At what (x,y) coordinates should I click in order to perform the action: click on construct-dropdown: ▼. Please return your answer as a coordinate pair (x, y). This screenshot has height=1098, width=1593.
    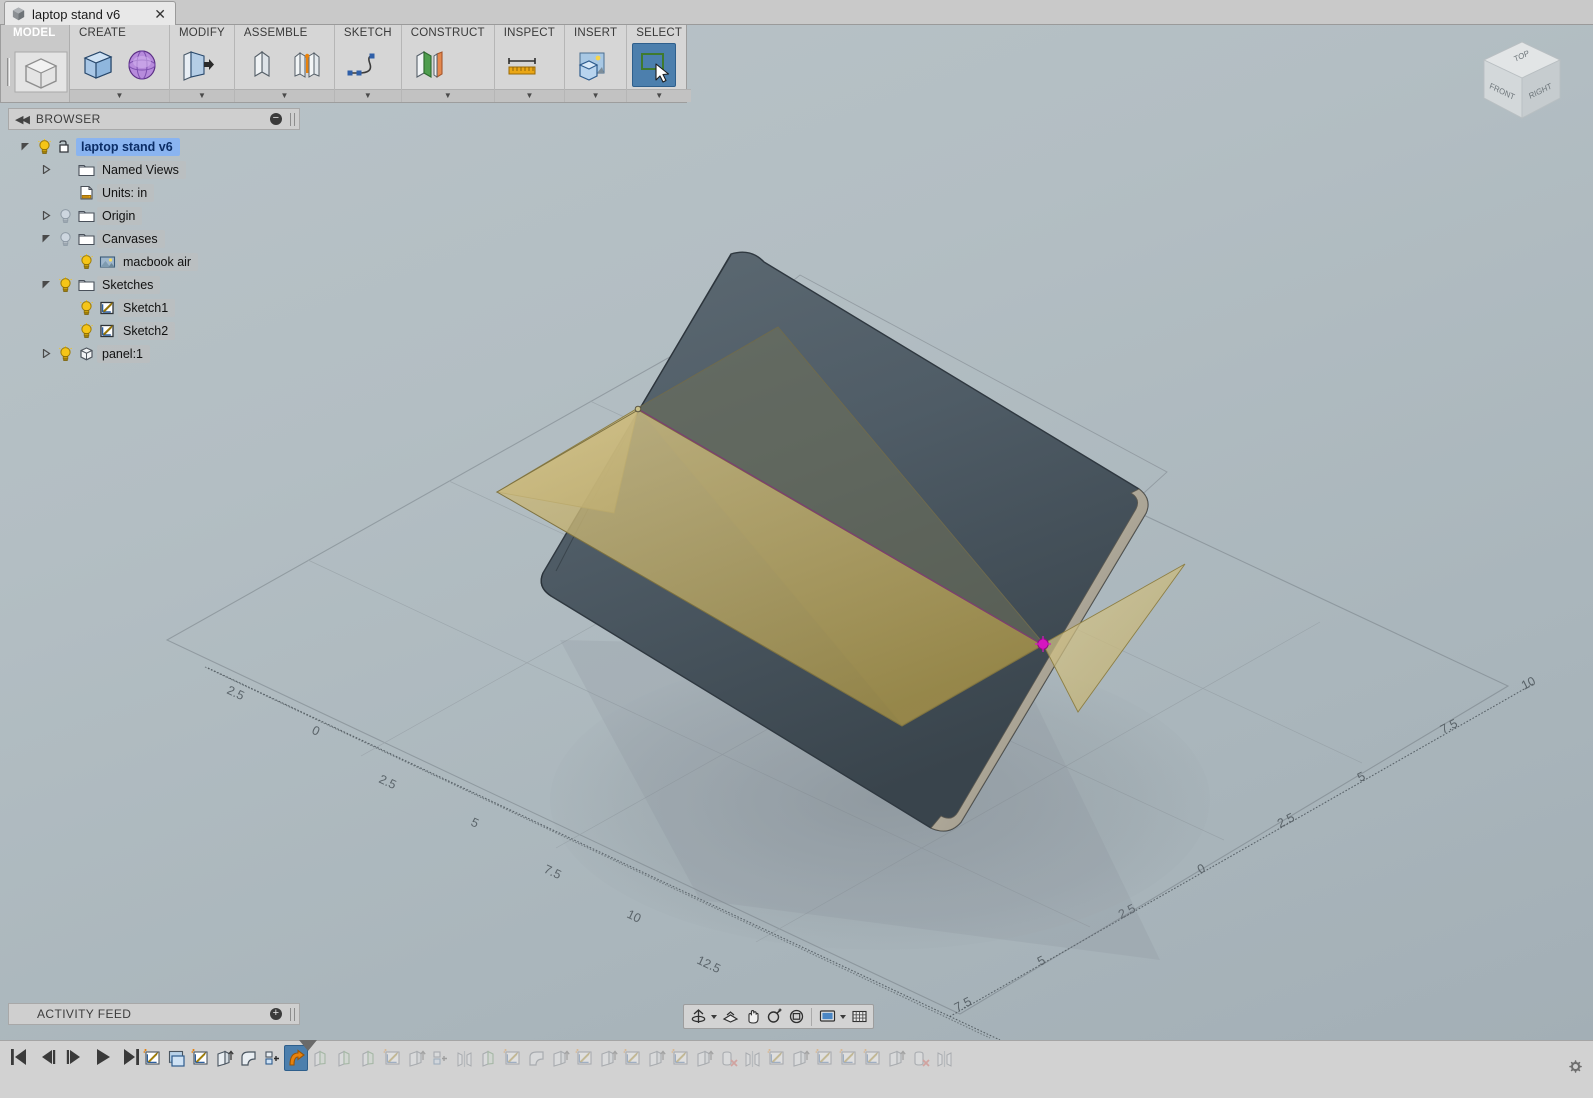
    Looking at the image, I should click on (447, 95).